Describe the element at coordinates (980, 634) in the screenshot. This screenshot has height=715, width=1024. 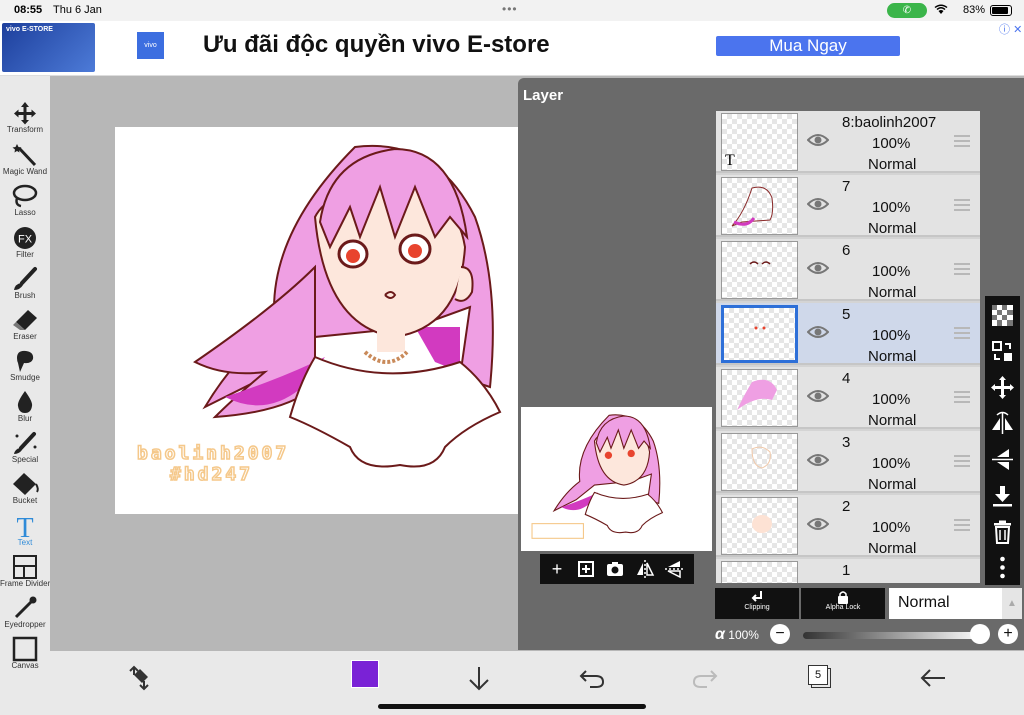
I see `opacity-slider-knob` at that location.